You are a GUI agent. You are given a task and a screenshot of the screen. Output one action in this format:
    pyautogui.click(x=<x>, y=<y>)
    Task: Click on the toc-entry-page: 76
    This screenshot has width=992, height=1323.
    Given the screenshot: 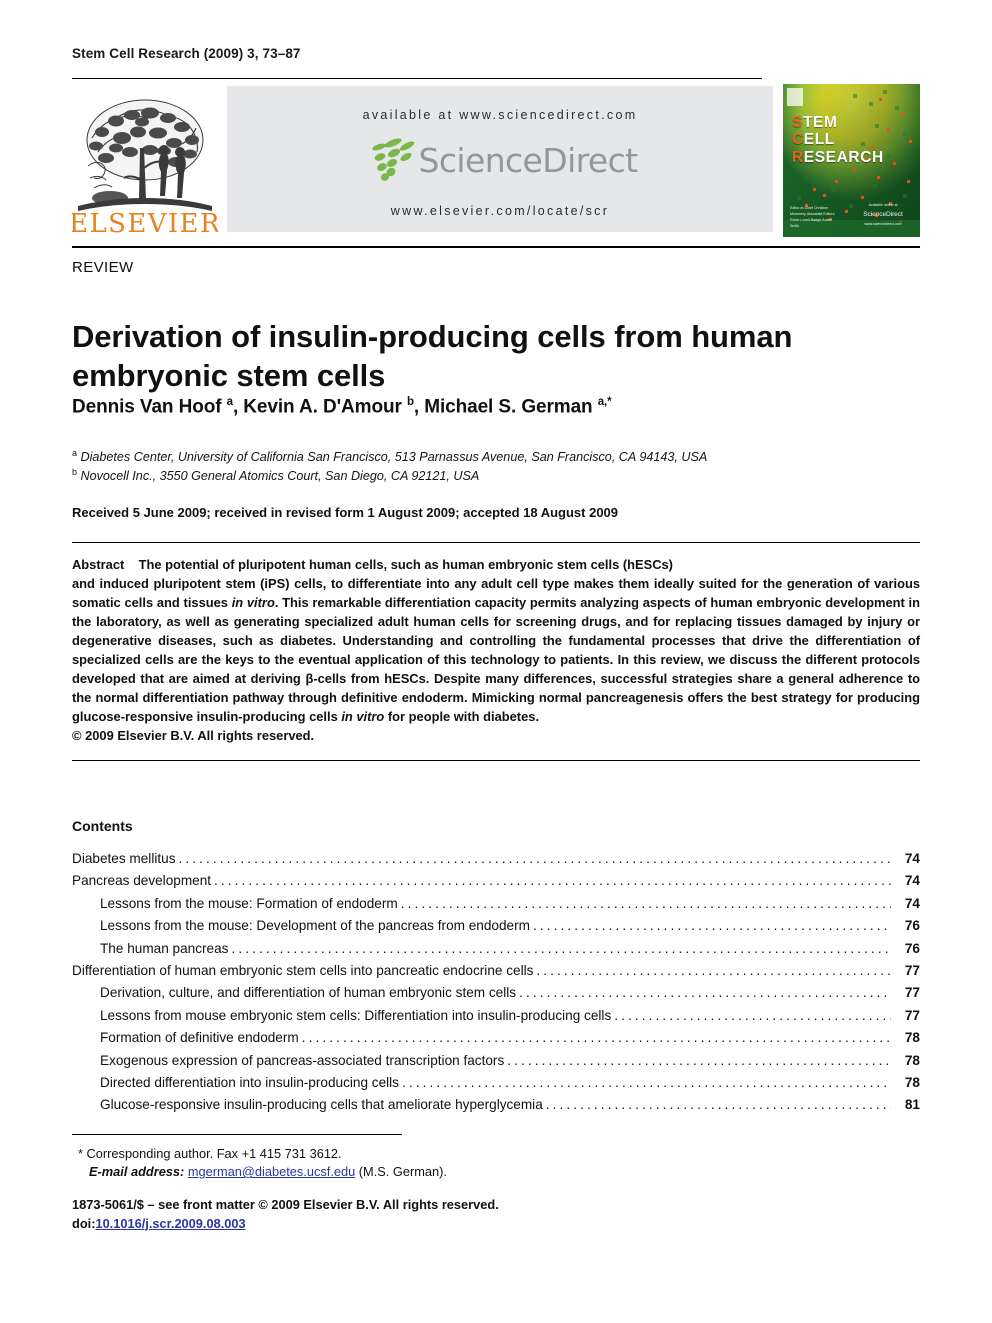 What is the action you would take?
    pyautogui.click(x=912, y=926)
    